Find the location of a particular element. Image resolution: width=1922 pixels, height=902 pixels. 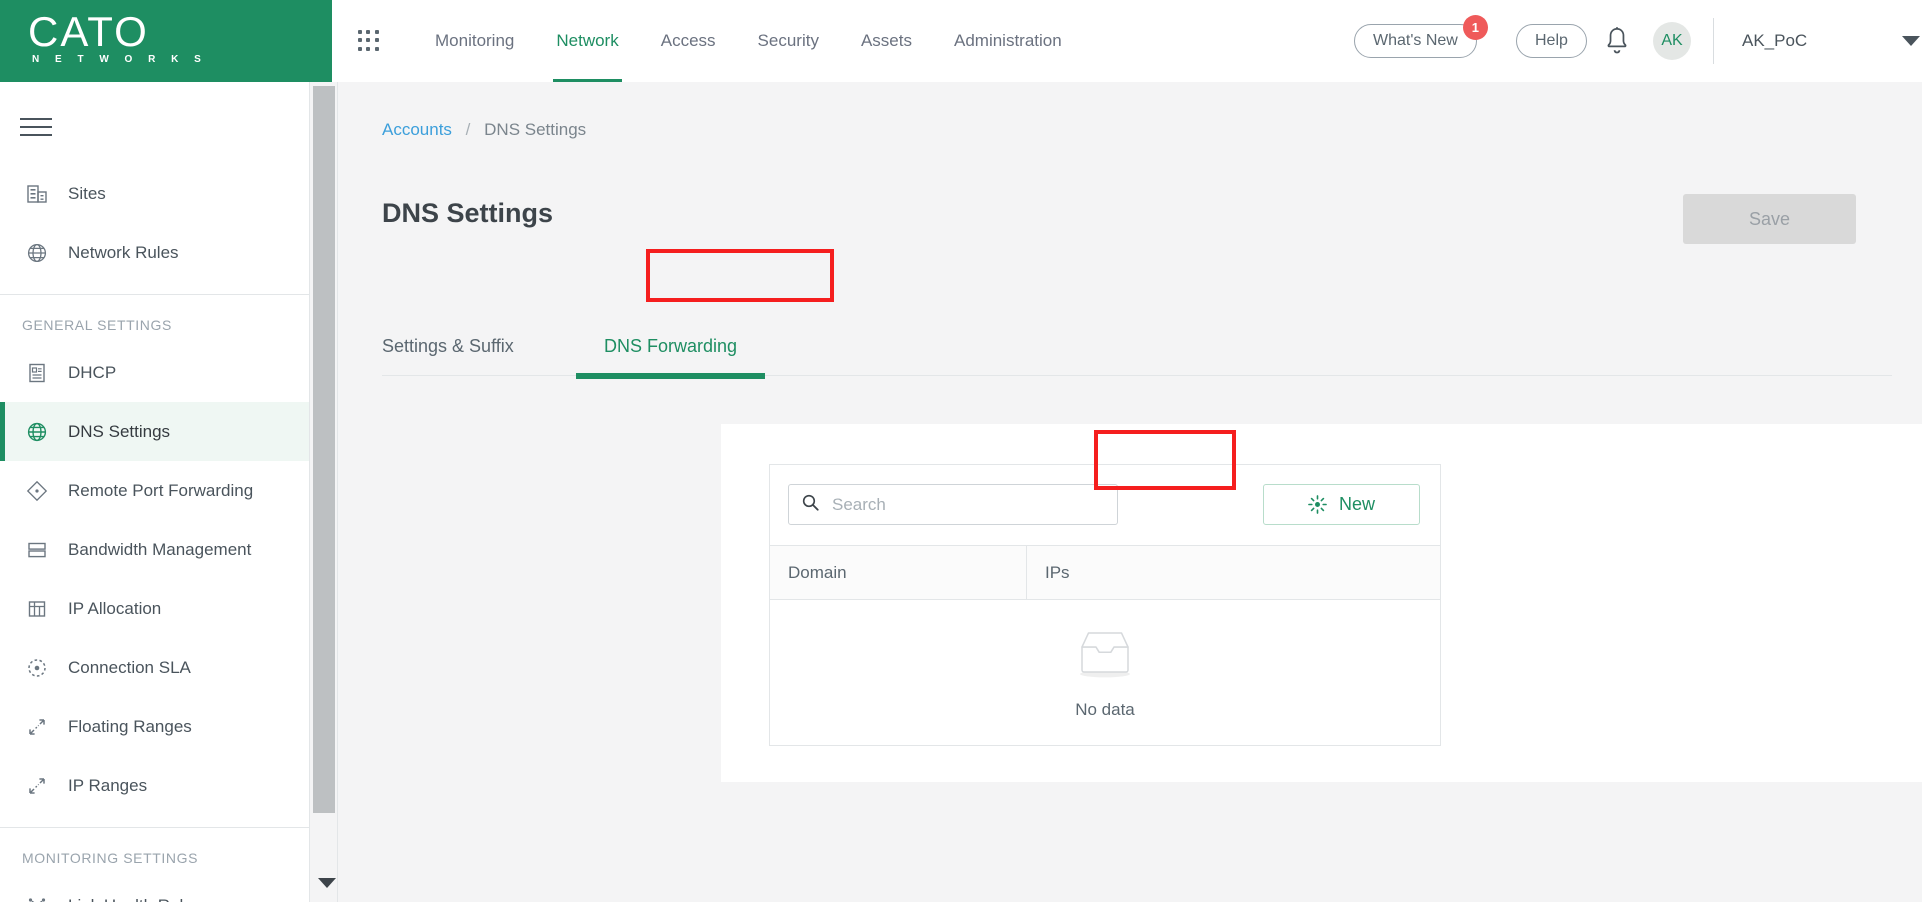

dns-forwarding-panel: New Domain IPs No data is located at coordinates (1105, 605).